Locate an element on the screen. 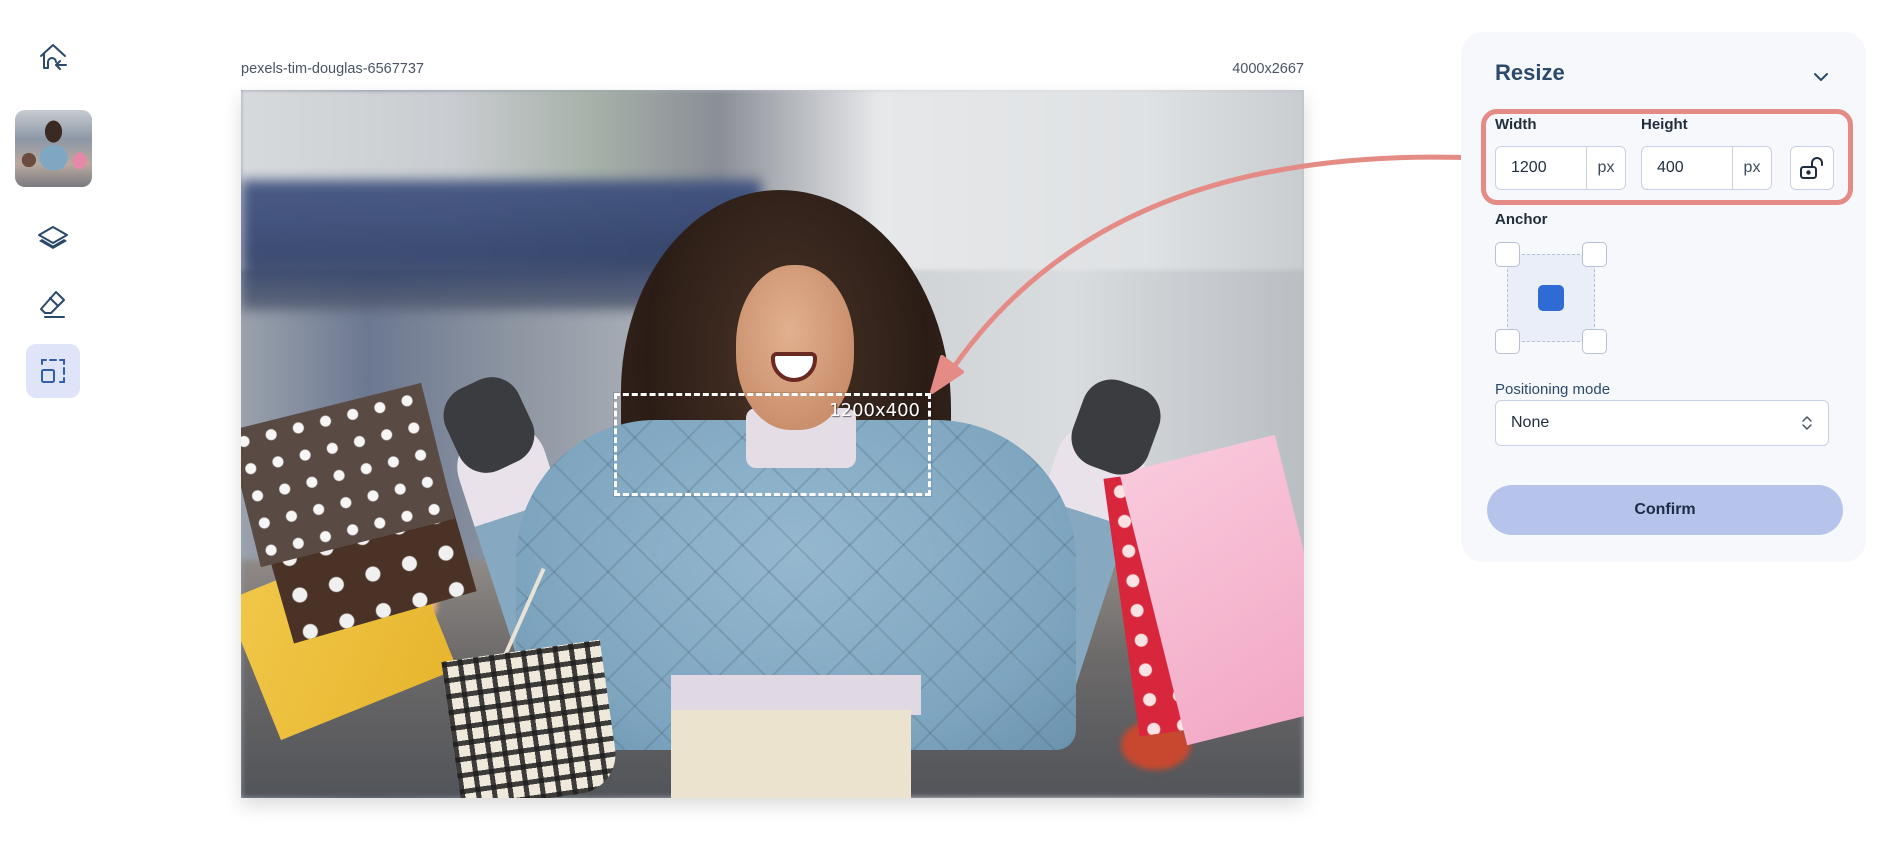  height-unit: px is located at coordinates (1751, 168).